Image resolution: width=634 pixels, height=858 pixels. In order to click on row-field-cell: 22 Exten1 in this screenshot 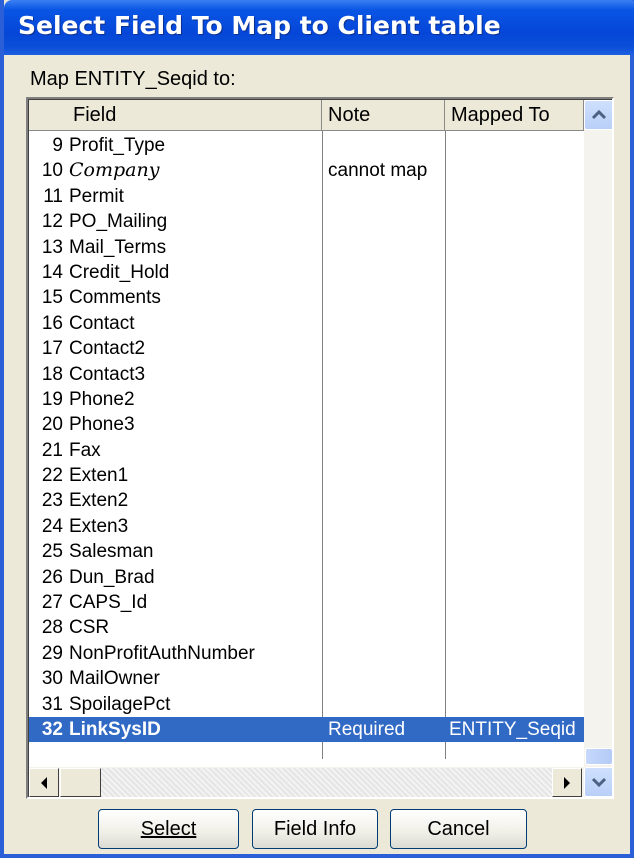, I will do `click(176, 475)`.